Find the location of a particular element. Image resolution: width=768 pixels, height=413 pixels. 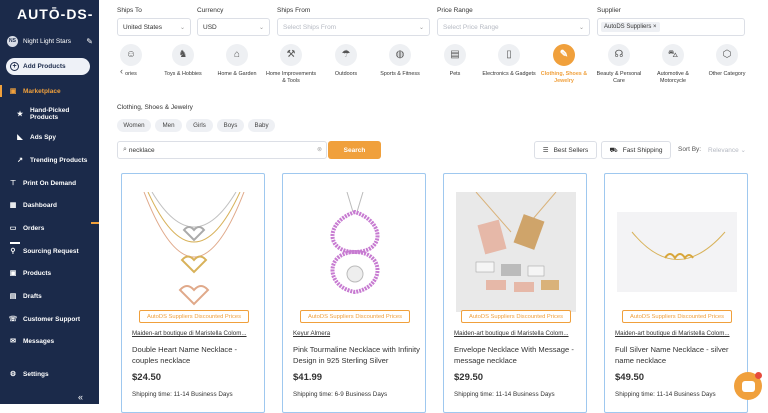

shipping-time: Shipping time: 6-9 Business Days is located at coordinates (340, 394).